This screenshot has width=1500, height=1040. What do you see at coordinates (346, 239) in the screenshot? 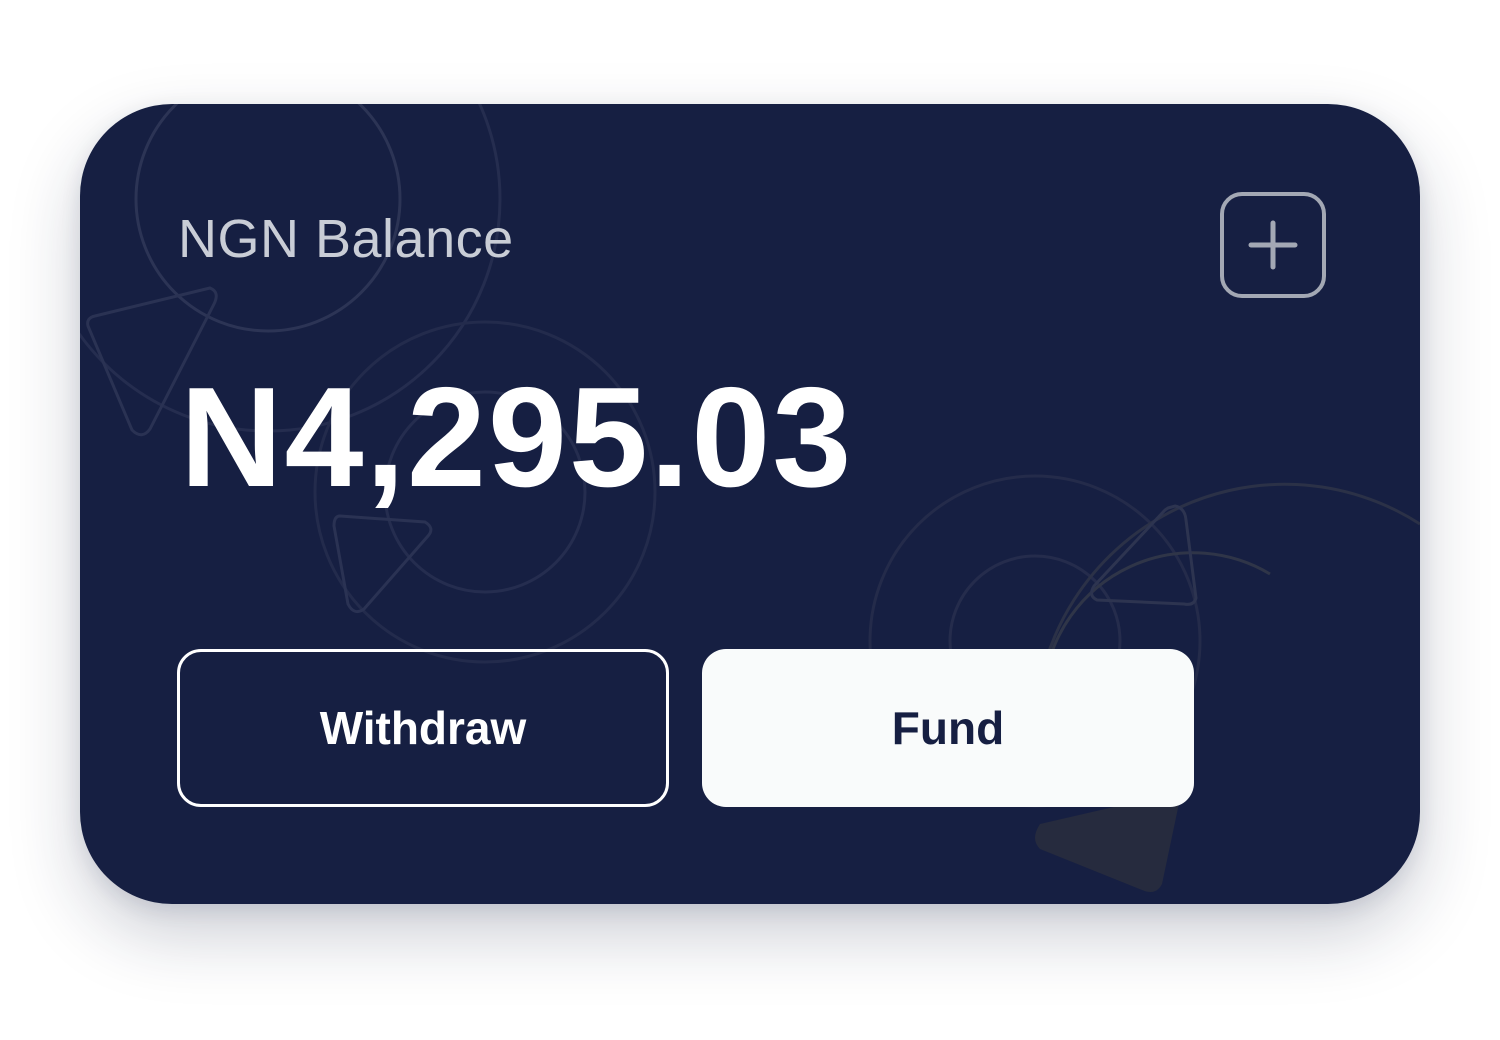
I see `balance-label: NGN Balance` at bounding box center [346, 239].